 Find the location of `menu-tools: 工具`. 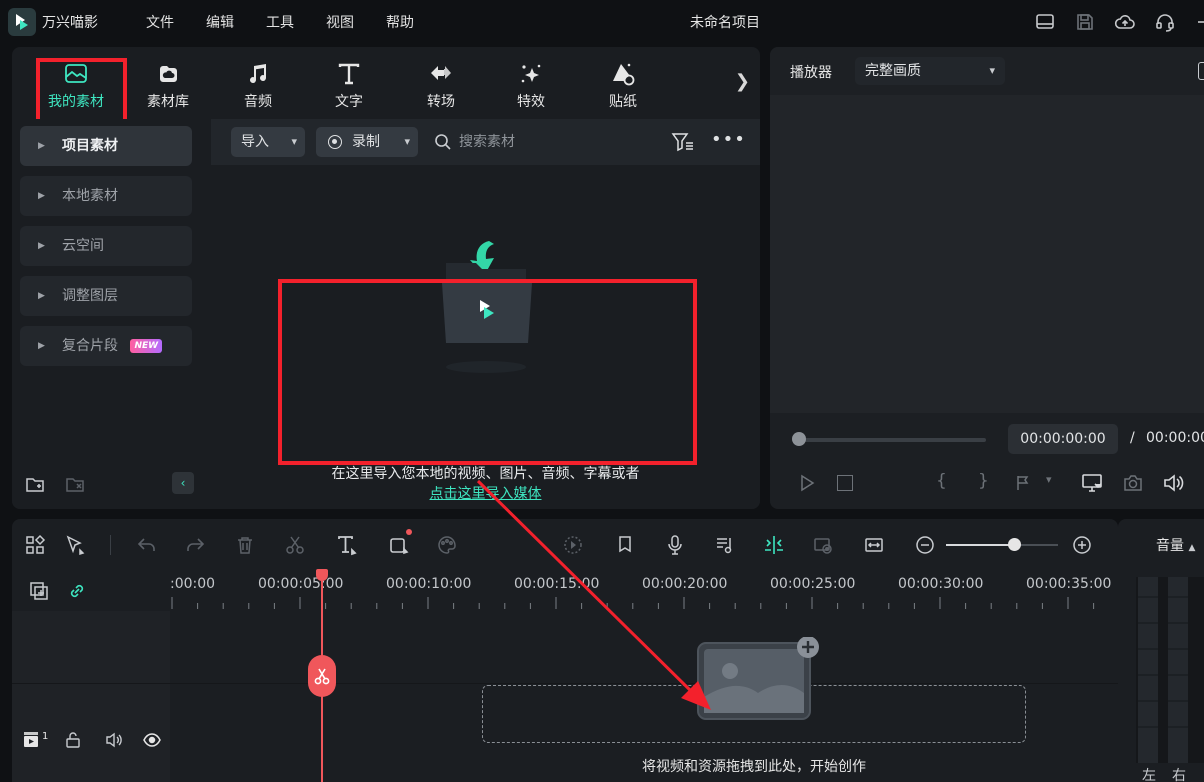

menu-tools: 工具 is located at coordinates (280, 22).